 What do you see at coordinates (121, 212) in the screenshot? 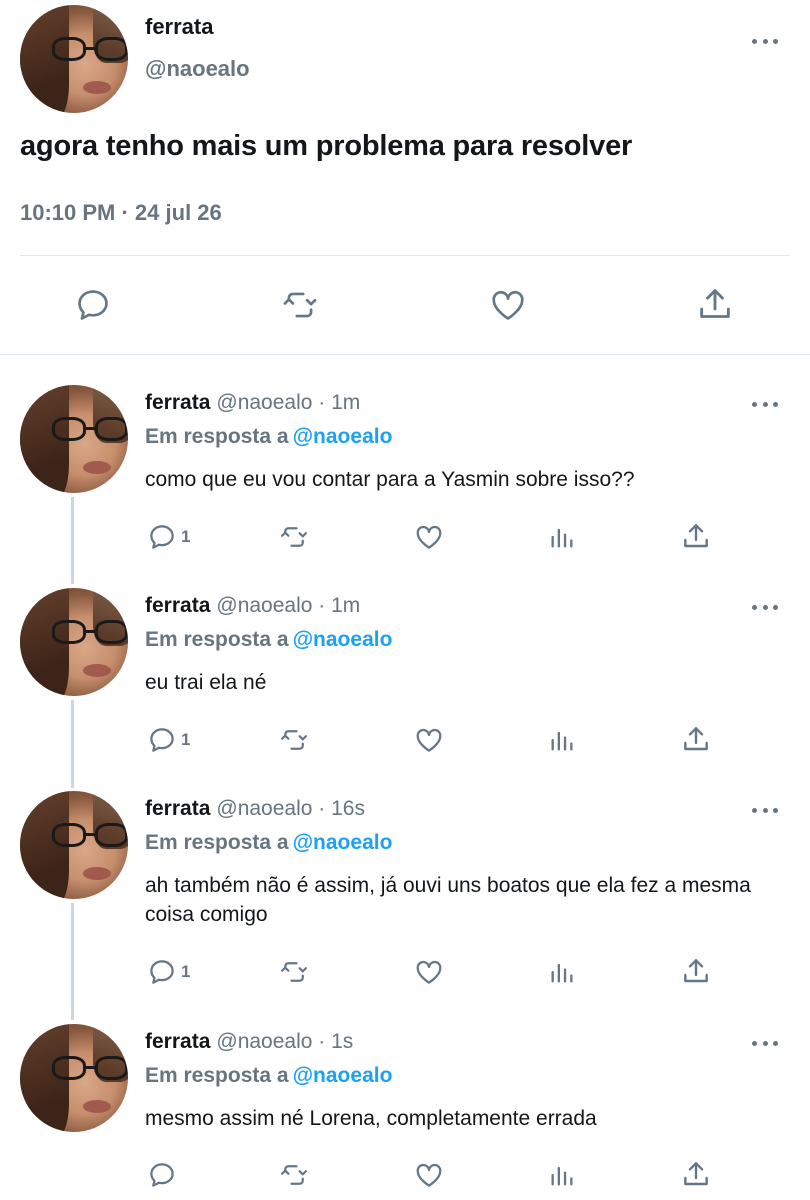
I see `tweet-timestamp: 10:10 PM · 24 jul 26` at bounding box center [121, 212].